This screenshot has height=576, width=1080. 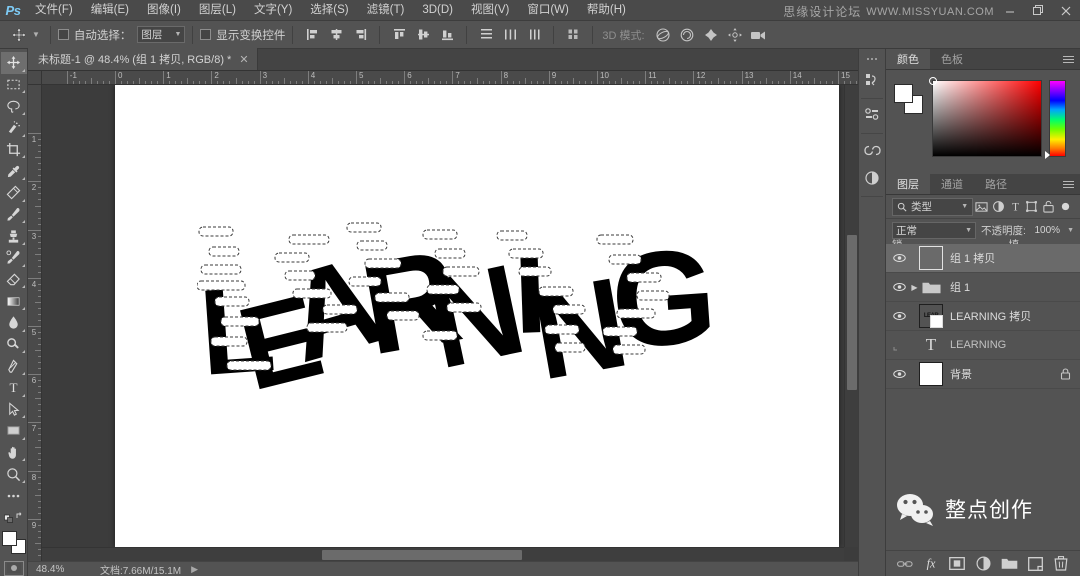 What do you see at coordinates (143, 59) in the screenshot?
I see `document-tab: 未标题-1 @ 48.4% (组 1 拷贝, RGB/8) * ✕` at bounding box center [143, 59].